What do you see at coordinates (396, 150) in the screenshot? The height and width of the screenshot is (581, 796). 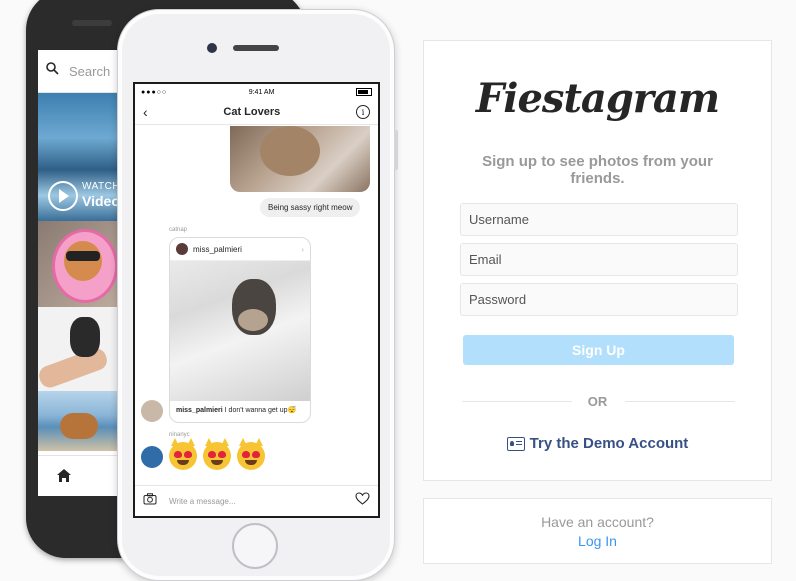 I see `phone-side-button` at bounding box center [396, 150].